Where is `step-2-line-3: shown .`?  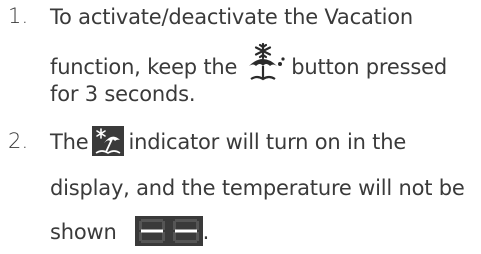 step-2-line-3: shown . is located at coordinates (129, 232).